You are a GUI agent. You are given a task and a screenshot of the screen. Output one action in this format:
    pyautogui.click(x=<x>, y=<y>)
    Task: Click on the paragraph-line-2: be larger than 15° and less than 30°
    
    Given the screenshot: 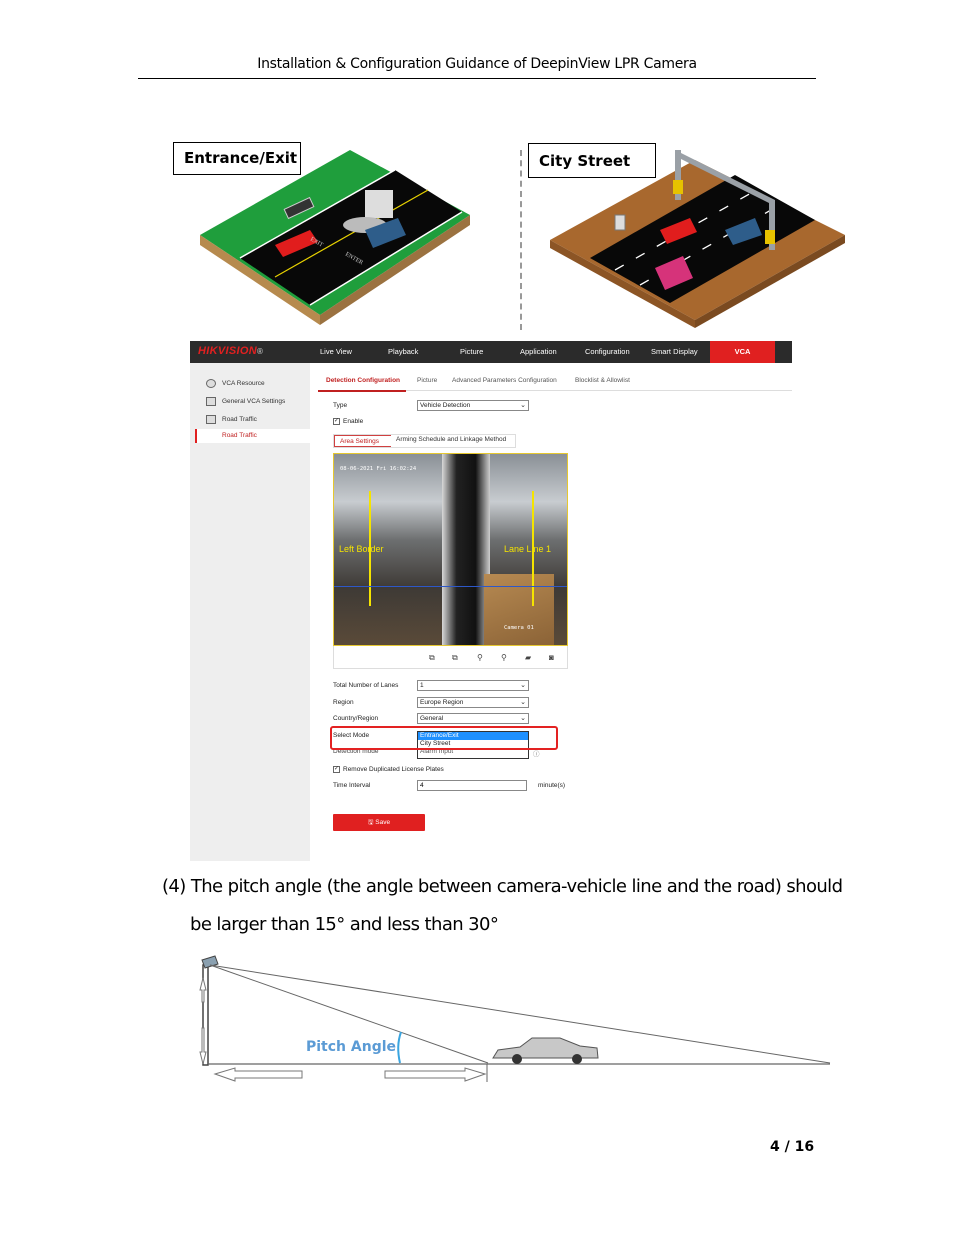 What is the action you would take?
    pyautogui.click(x=344, y=924)
    